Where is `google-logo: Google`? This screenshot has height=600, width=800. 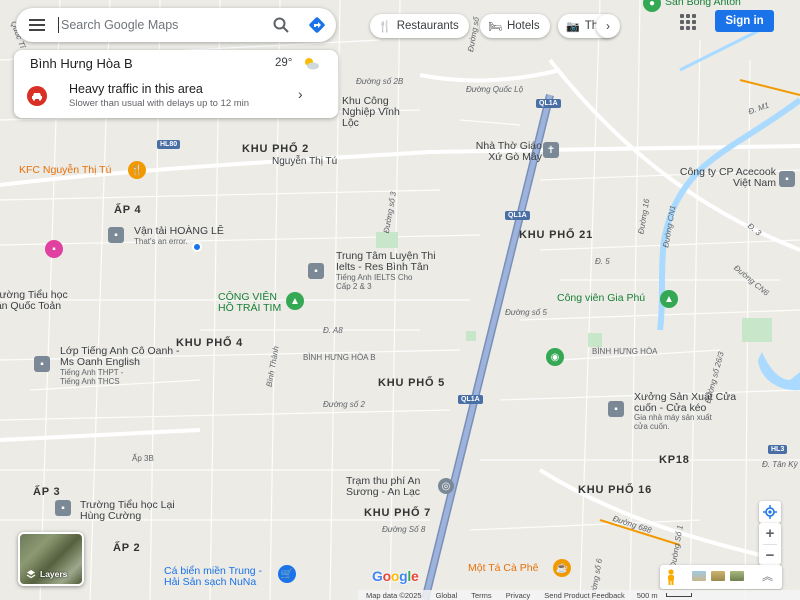 google-logo: Google is located at coordinates (395, 576).